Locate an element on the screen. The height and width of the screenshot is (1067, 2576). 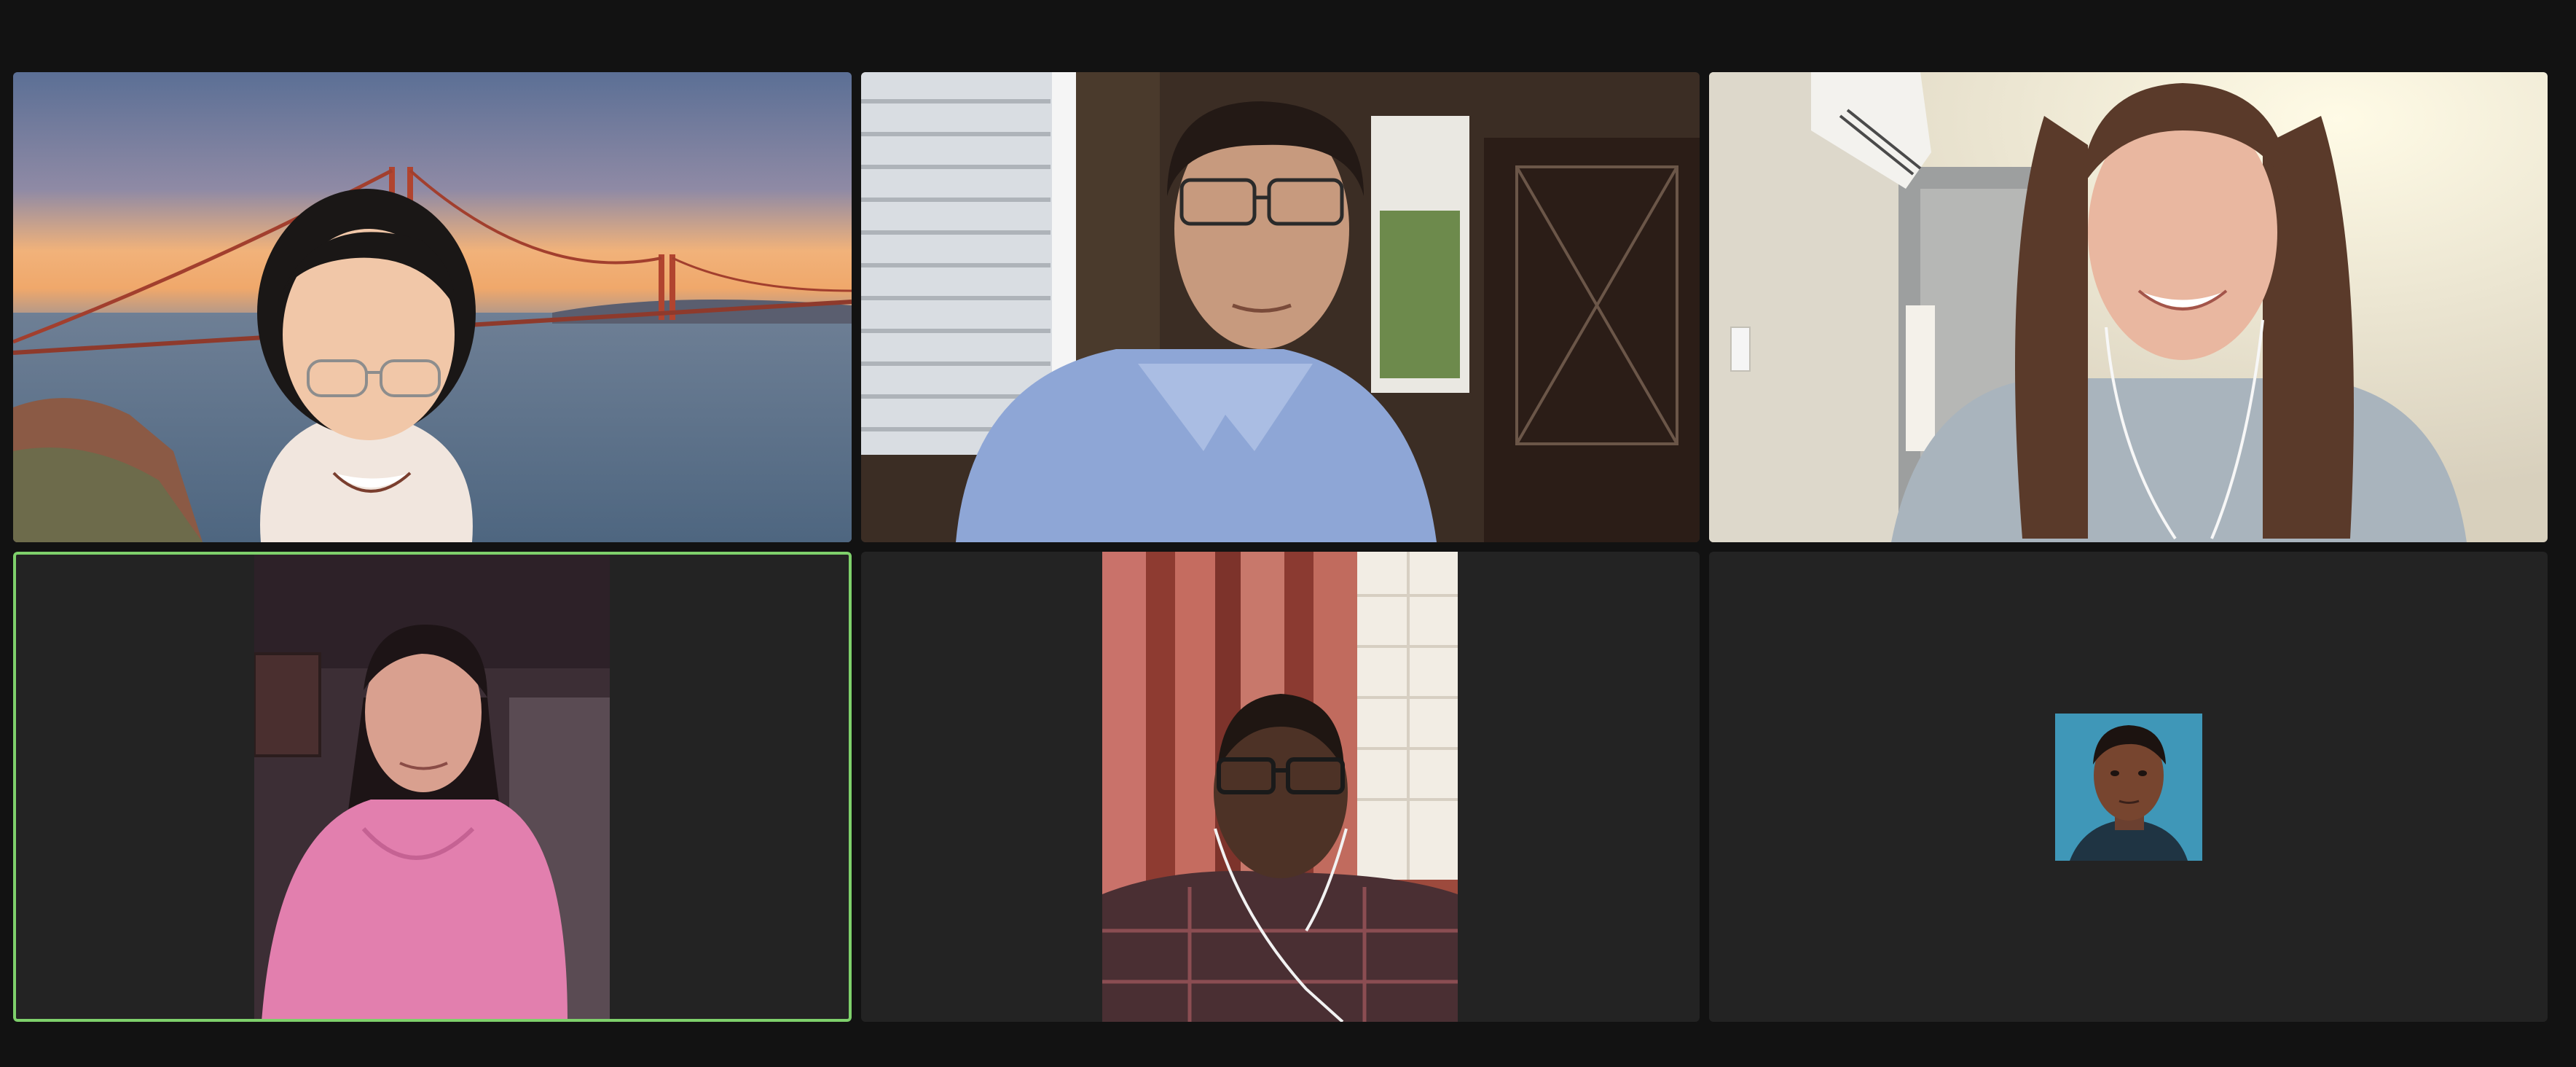
participant-tile-4-active-speaker is located at coordinates (432, 787).